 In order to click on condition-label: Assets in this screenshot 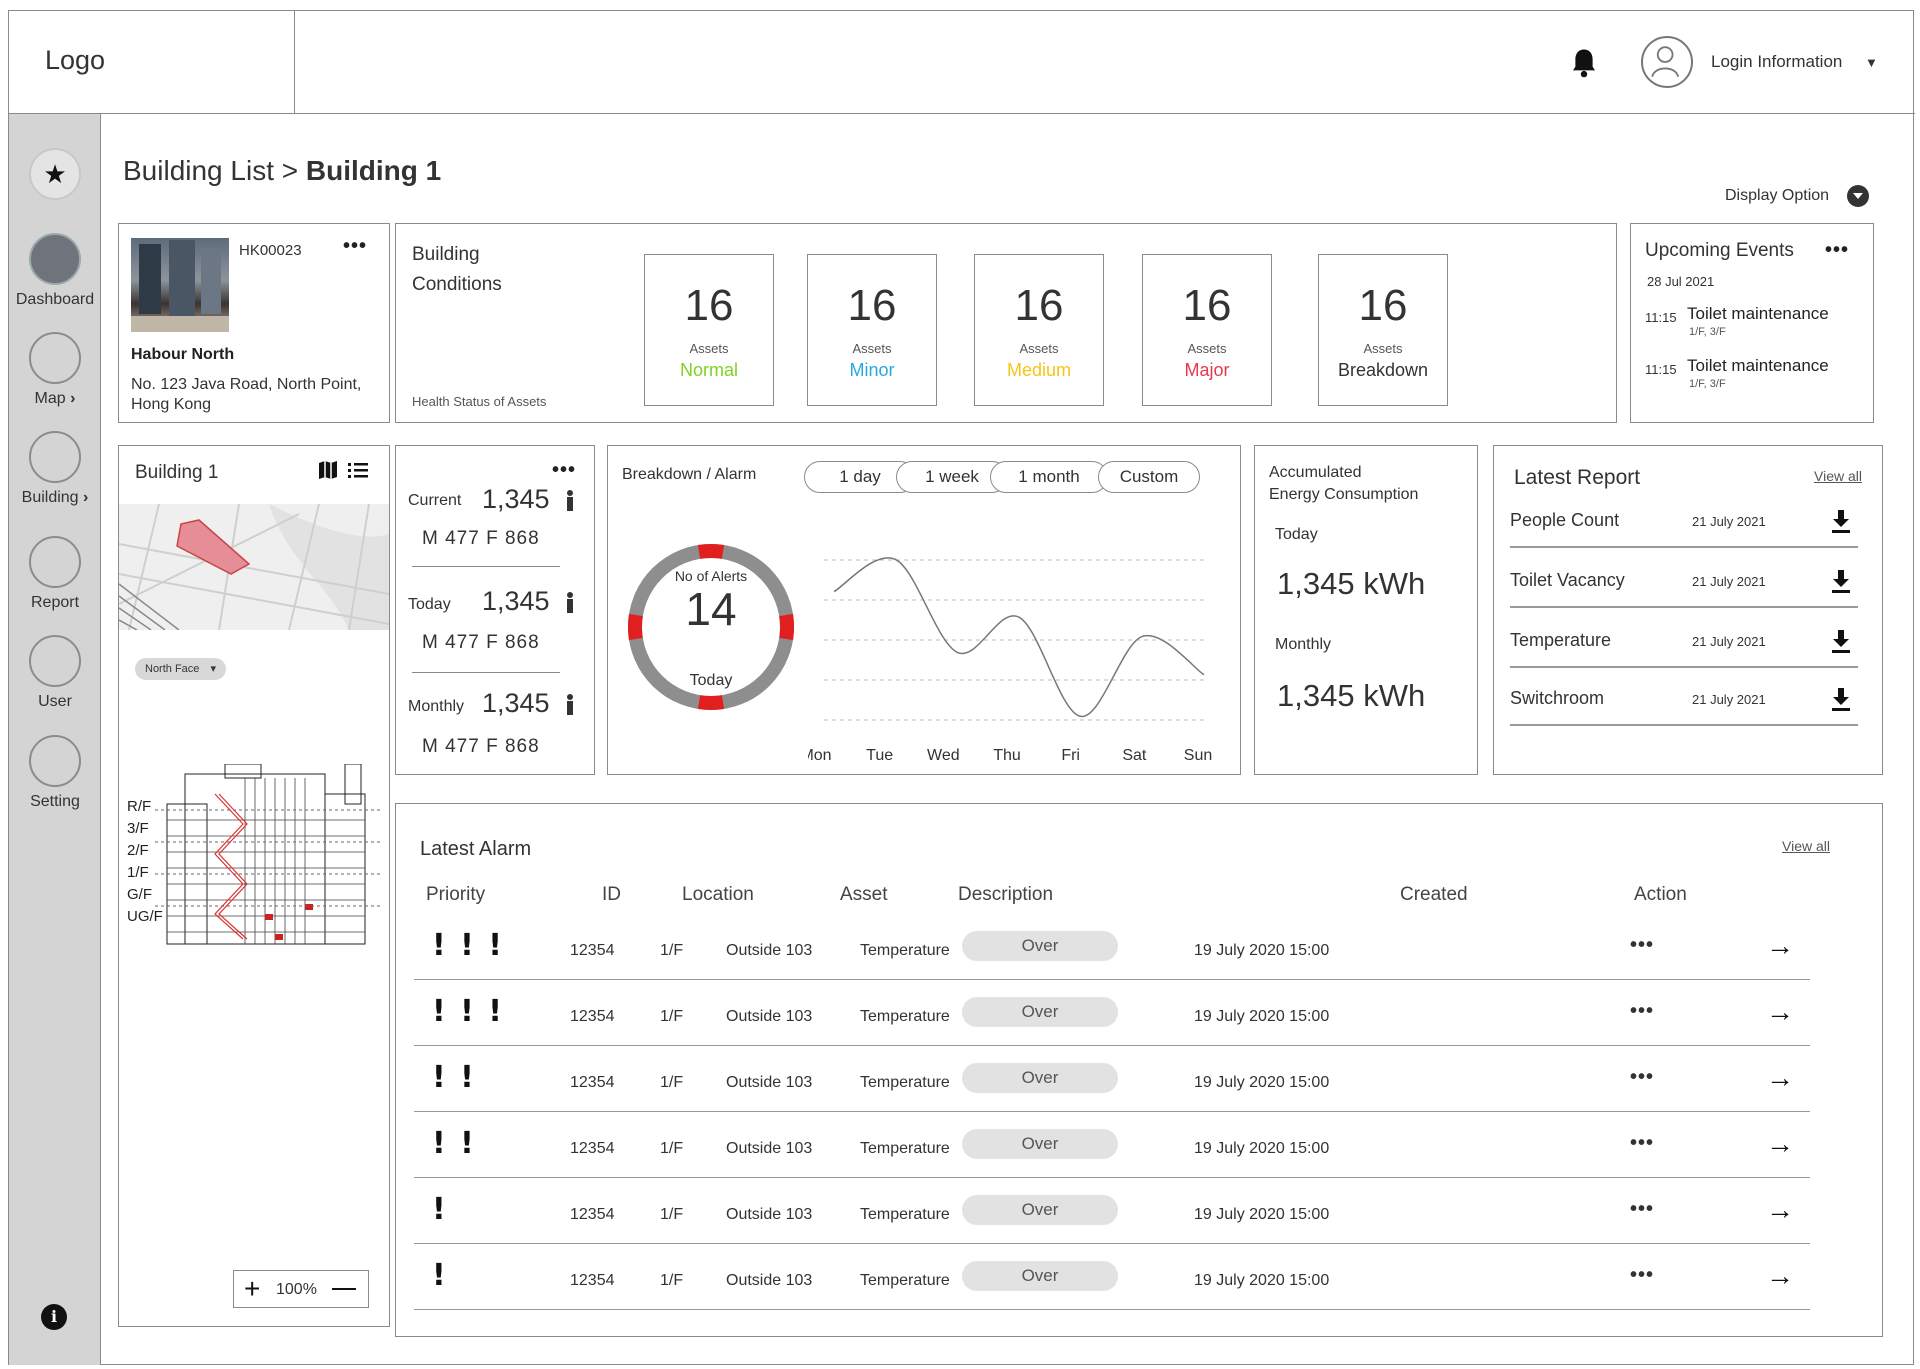, I will do `click(1383, 348)`.